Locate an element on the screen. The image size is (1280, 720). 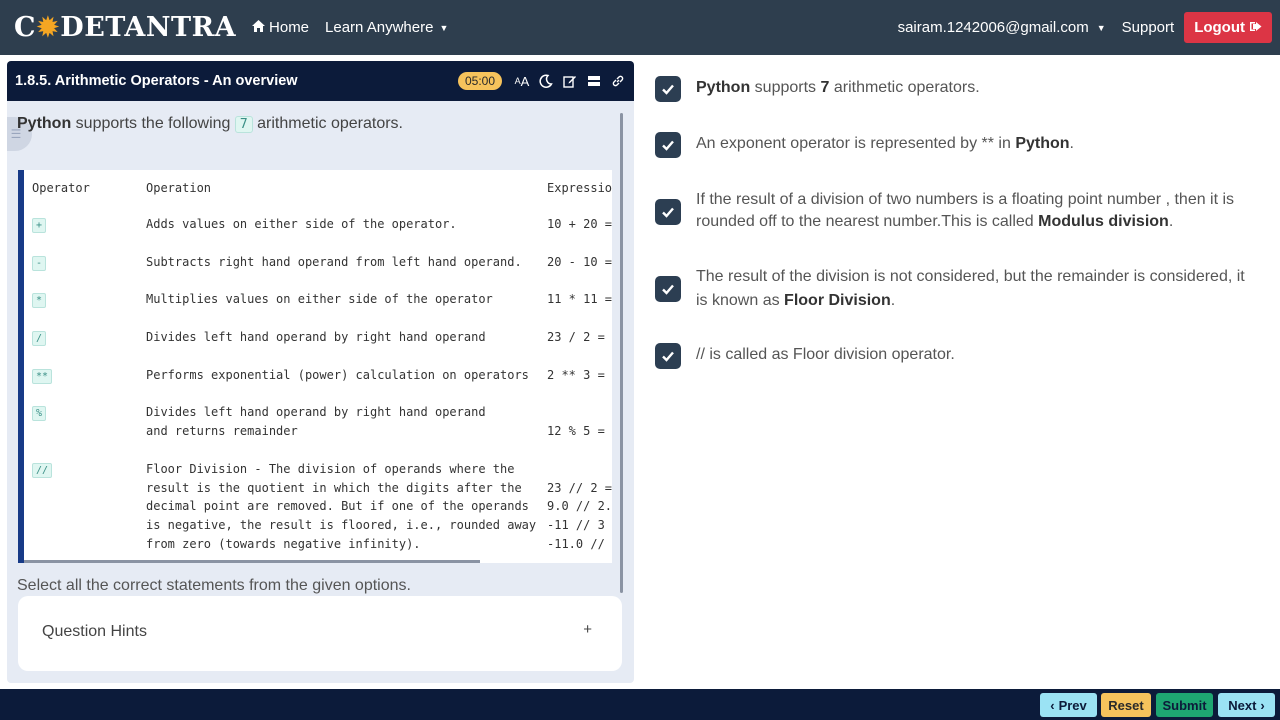
dark-mode-moon-icon is located at coordinates (546, 81).